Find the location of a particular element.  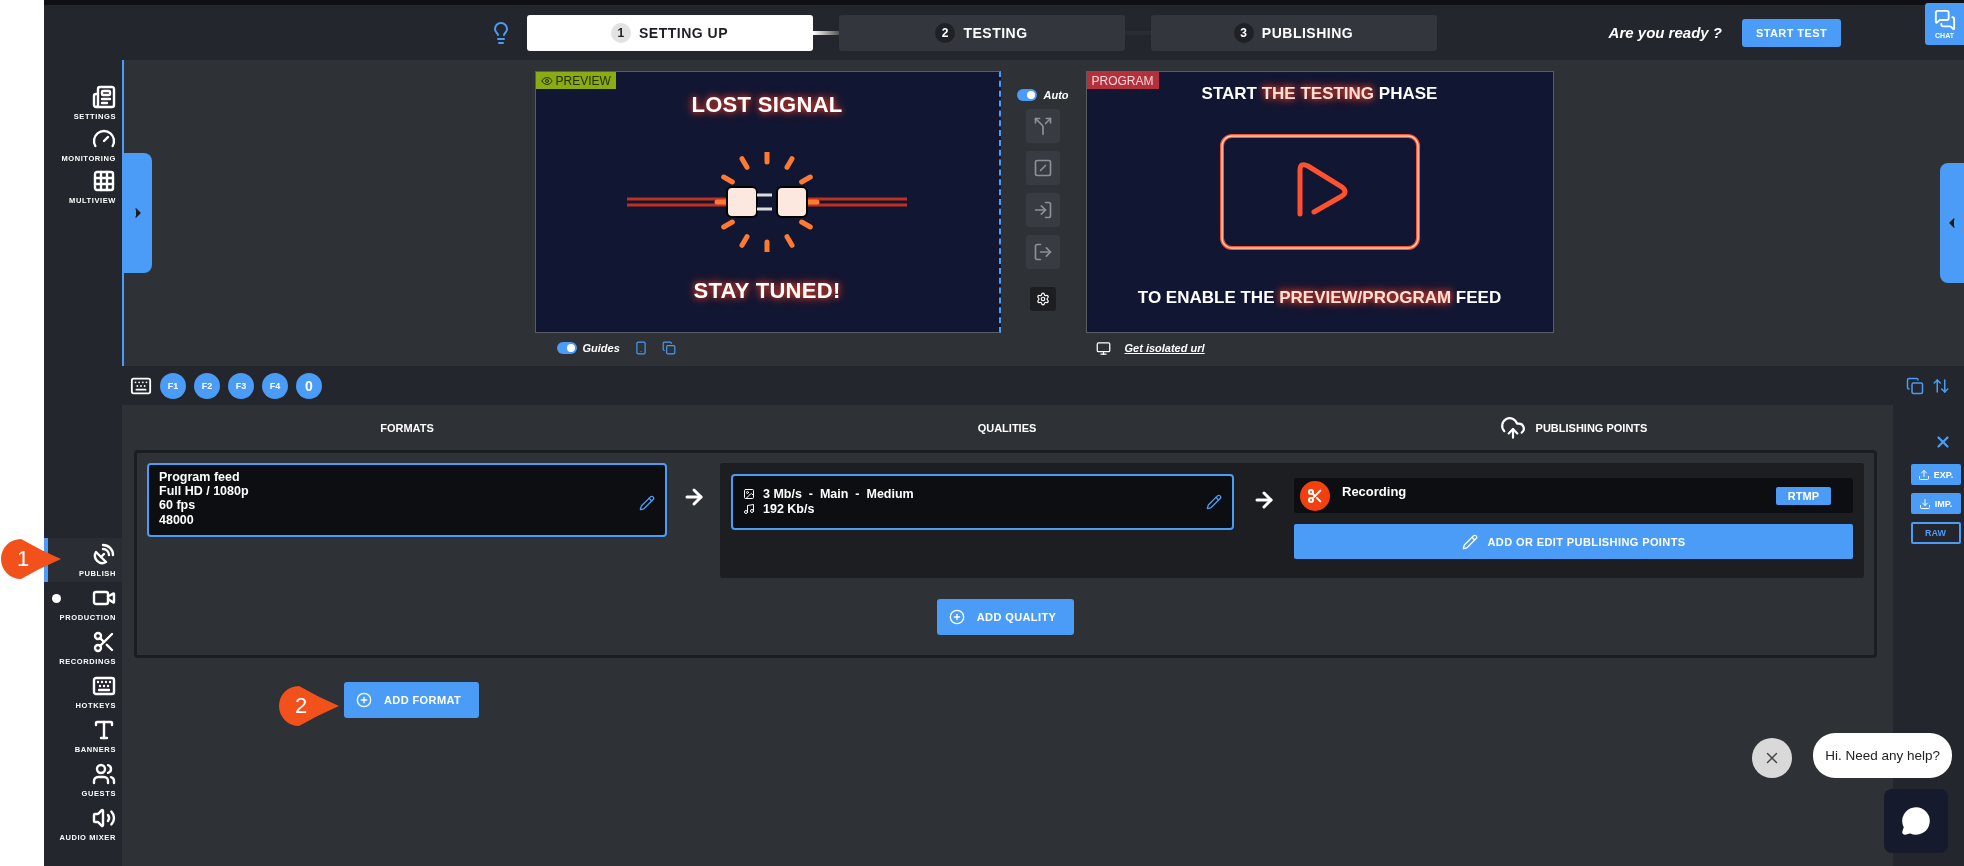

monitor-icon is located at coordinates (1103, 348).